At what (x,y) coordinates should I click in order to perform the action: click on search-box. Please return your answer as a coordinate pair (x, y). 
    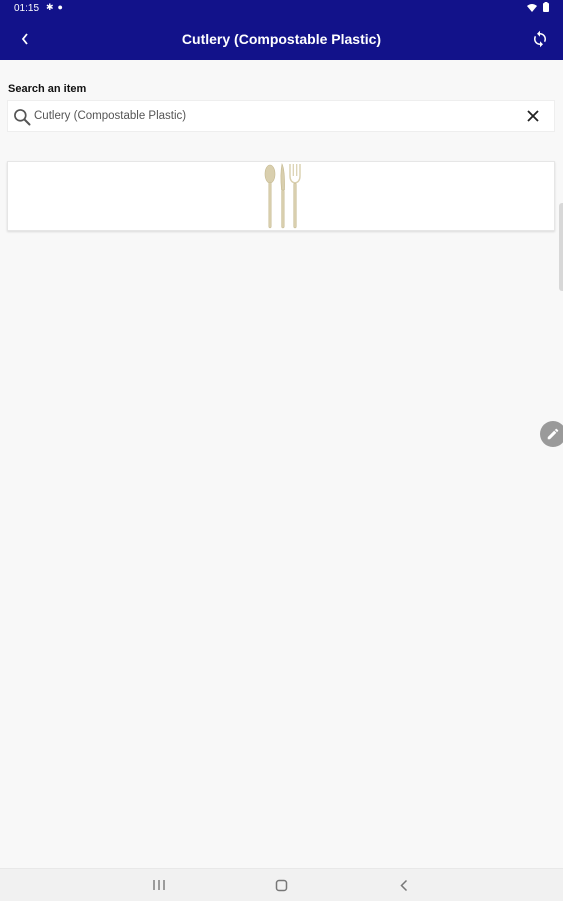
    Looking at the image, I should click on (281, 116).